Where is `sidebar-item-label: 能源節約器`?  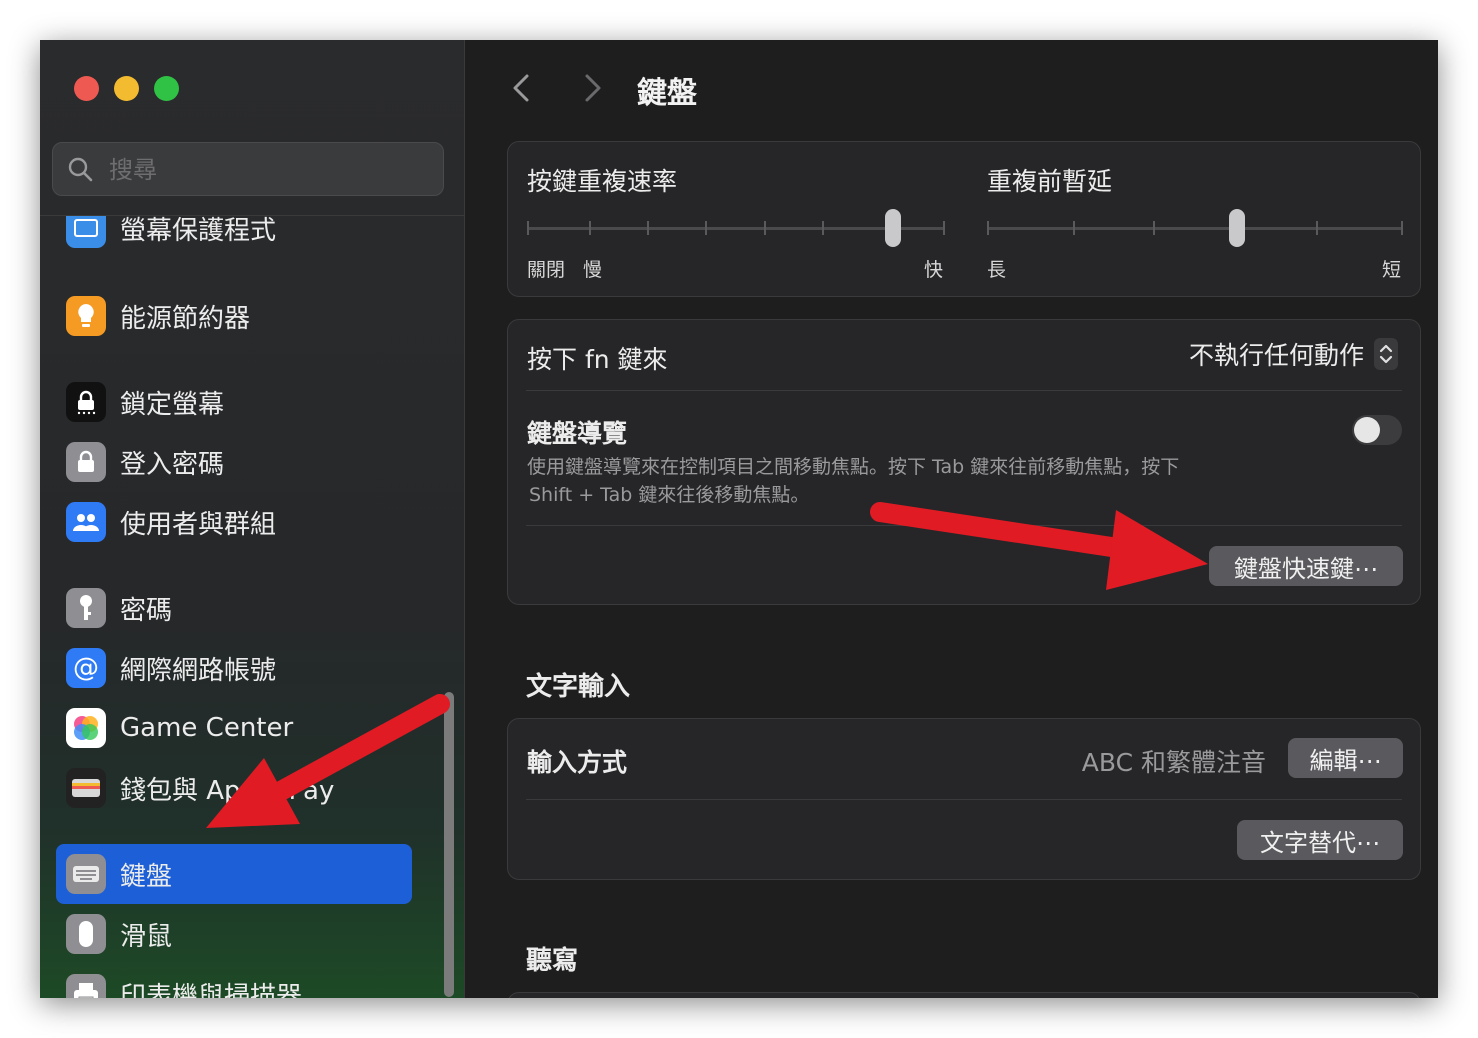
sidebar-item-label: 能源節約器 is located at coordinates (185, 318).